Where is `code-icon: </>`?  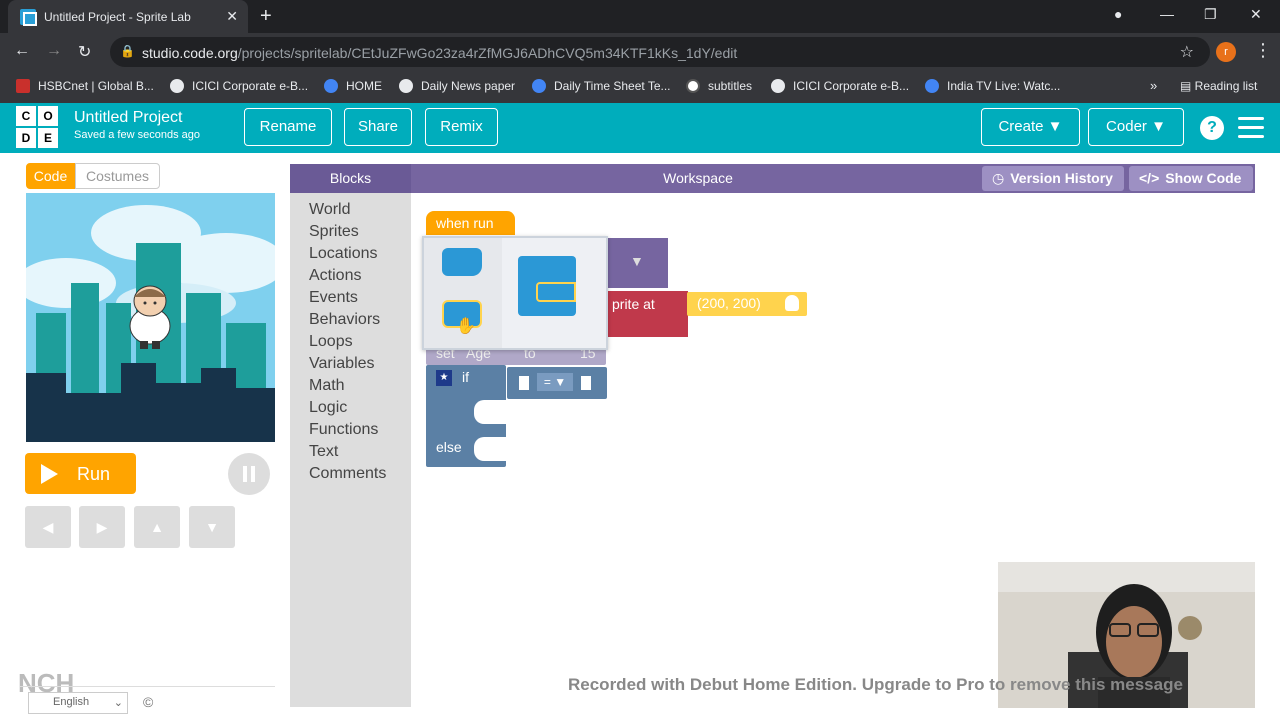 code-icon: </> is located at coordinates (1149, 178).